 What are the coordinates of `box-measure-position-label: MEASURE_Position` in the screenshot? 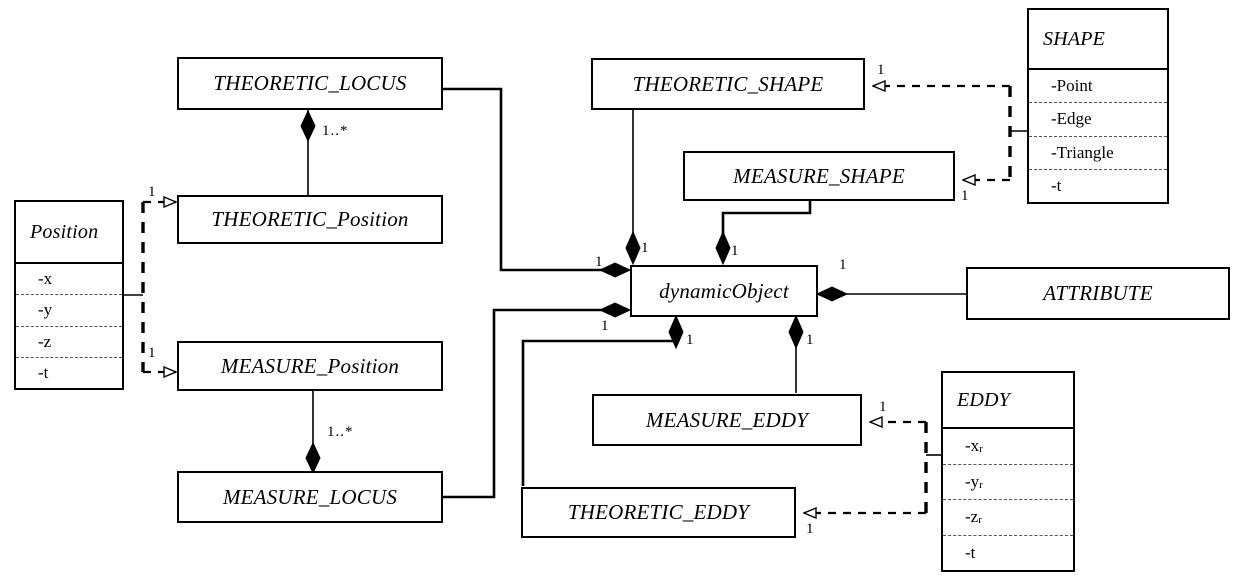 It's located at (310, 365).